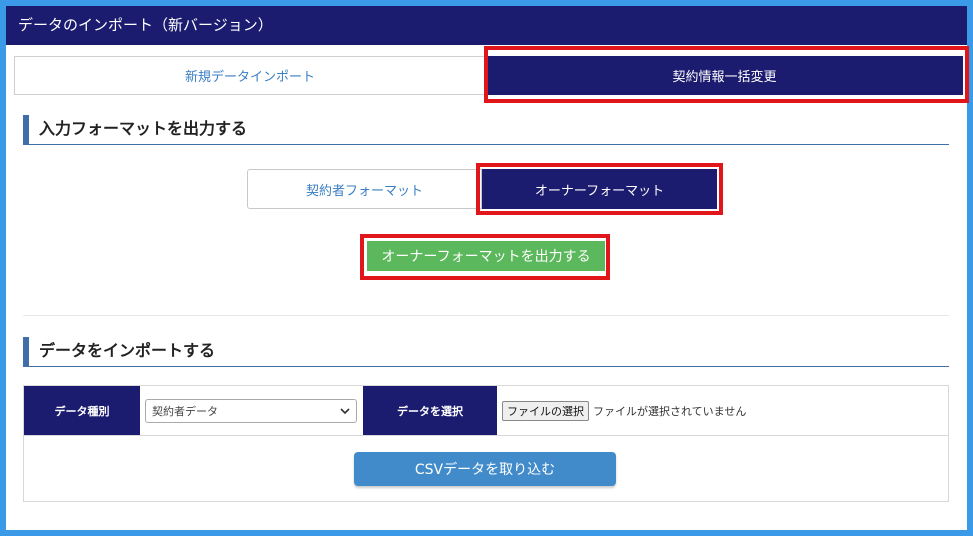  What do you see at coordinates (185, 411) in the screenshot?
I see `data-type-value: 契約者データ` at bounding box center [185, 411].